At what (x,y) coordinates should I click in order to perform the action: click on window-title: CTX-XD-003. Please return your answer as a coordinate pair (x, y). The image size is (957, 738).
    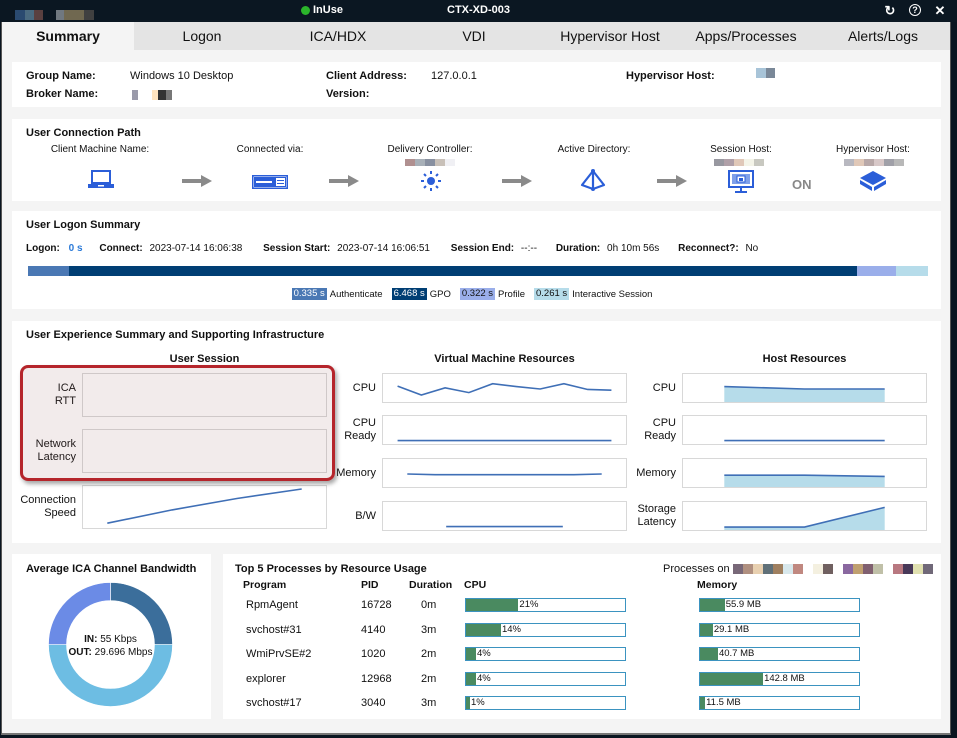
    Looking at the image, I should click on (478, 10).